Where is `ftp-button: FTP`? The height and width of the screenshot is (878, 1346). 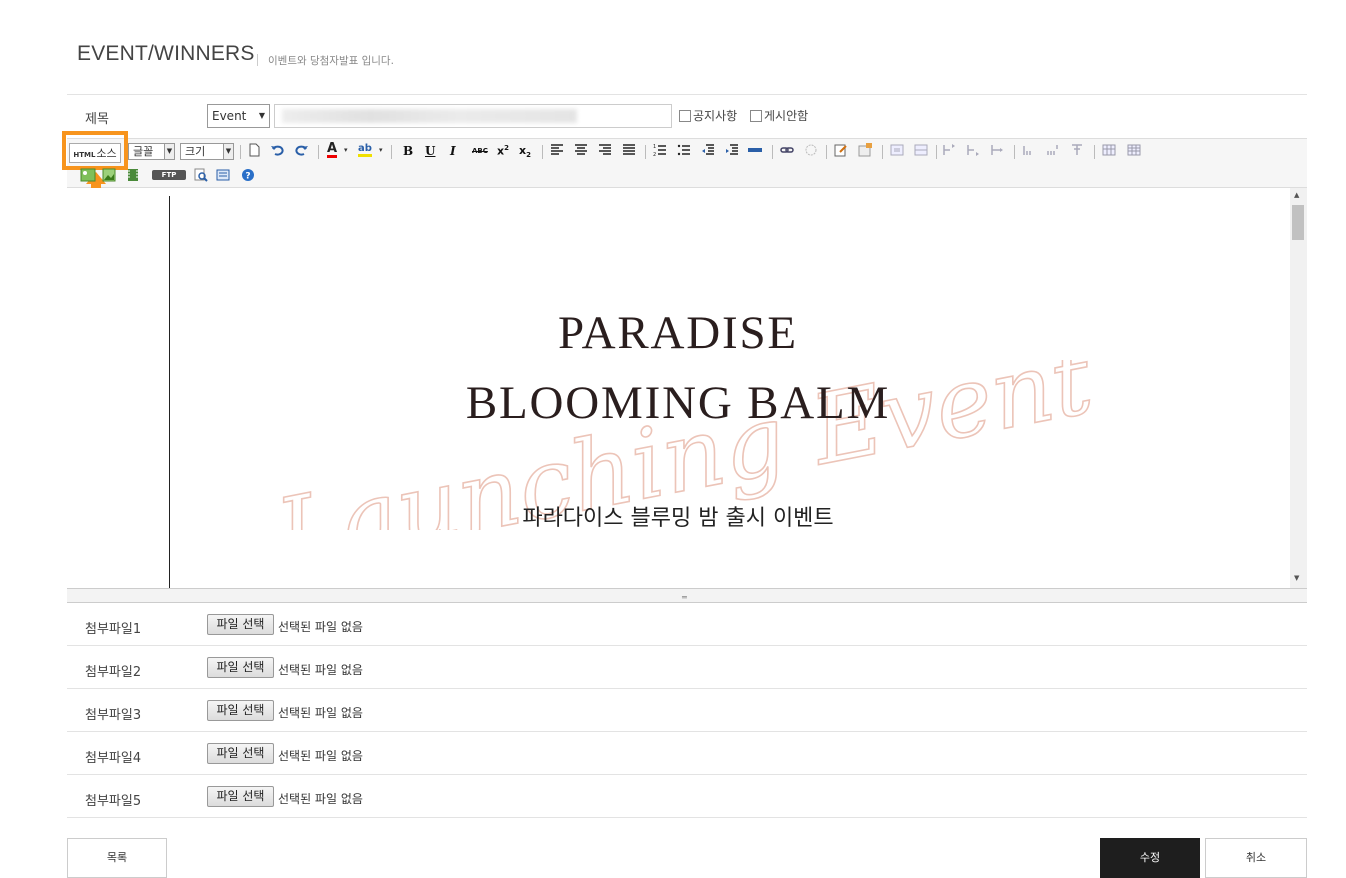 ftp-button: FTP is located at coordinates (169, 175).